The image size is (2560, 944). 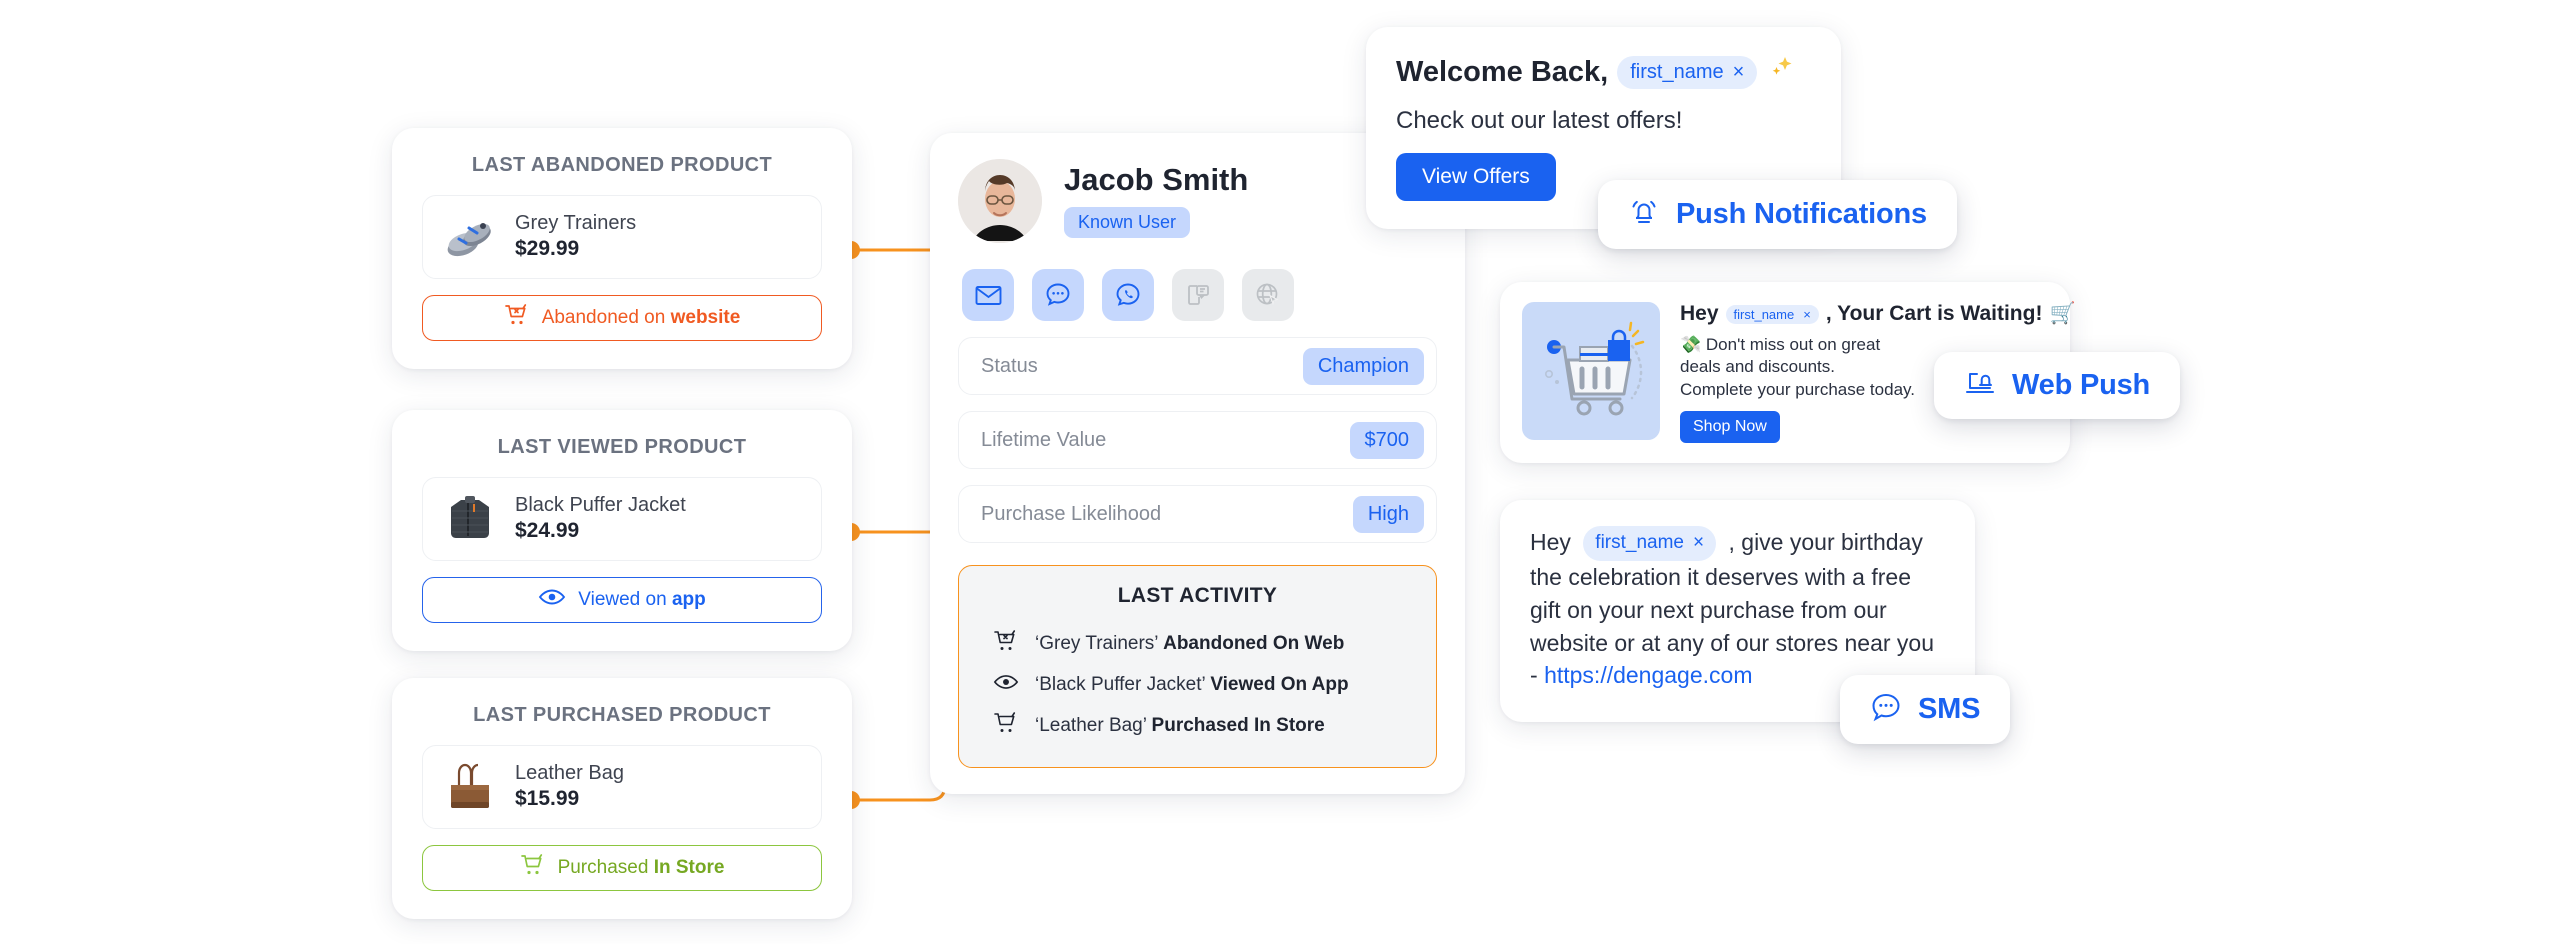 I want to click on stat-label: Status, so click(x=1009, y=365).